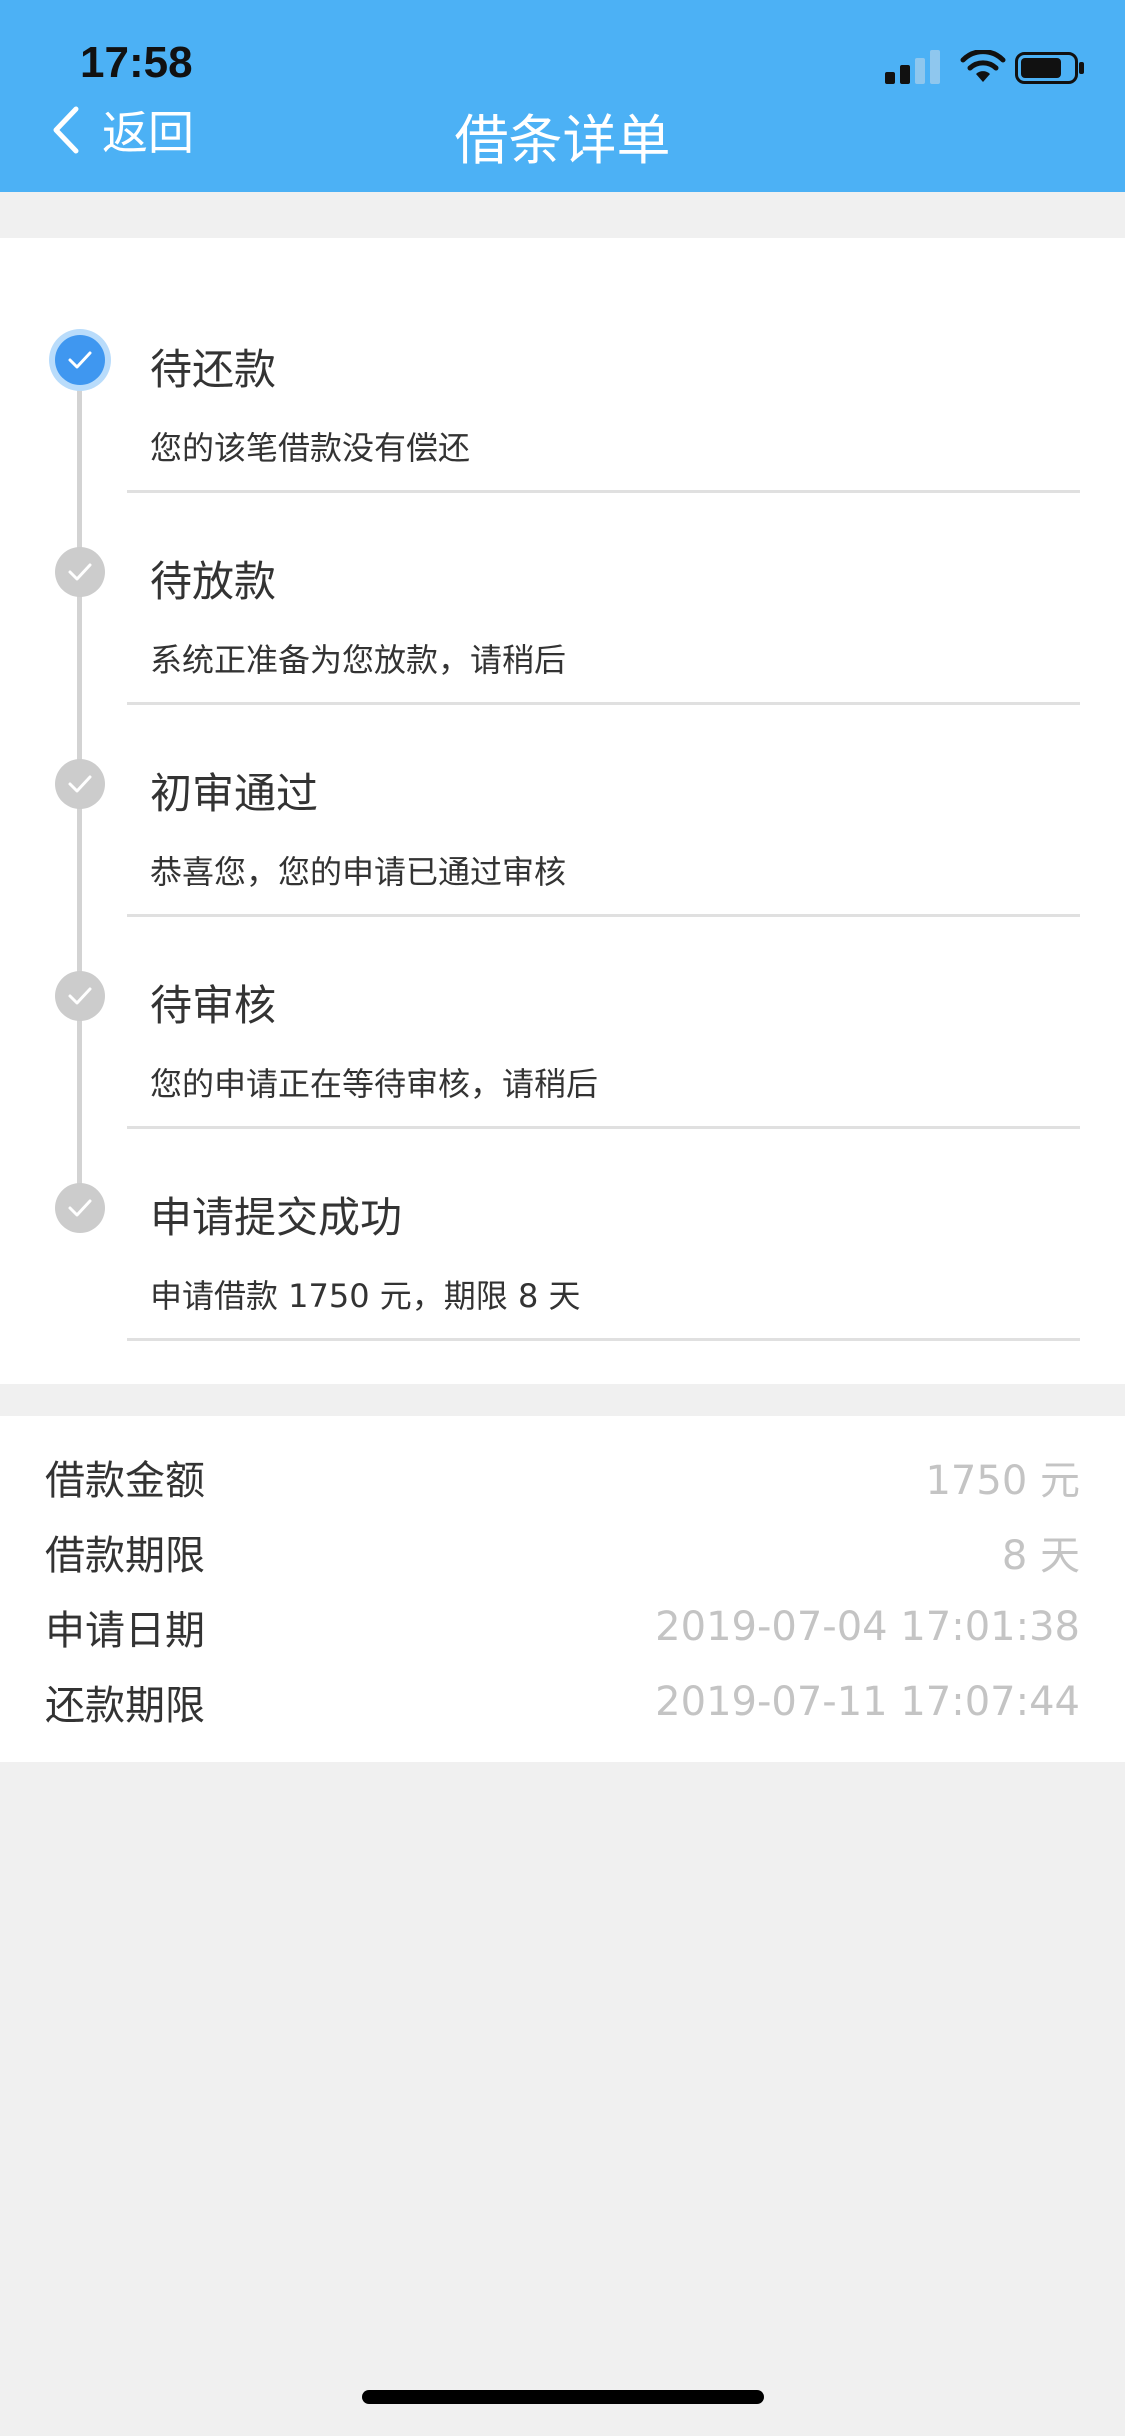 This screenshot has width=1125, height=2436. Describe the element at coordinates (1002, 1481) in the screenshot. I see `info-value: 1750 元` at that location.